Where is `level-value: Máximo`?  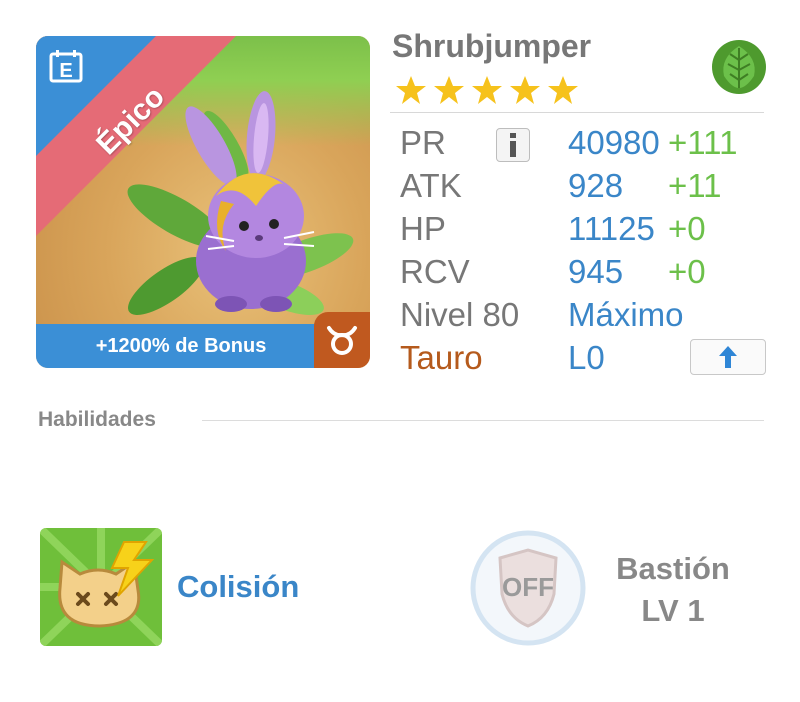 level-value: Máximo is located at coordinates (626, 314).